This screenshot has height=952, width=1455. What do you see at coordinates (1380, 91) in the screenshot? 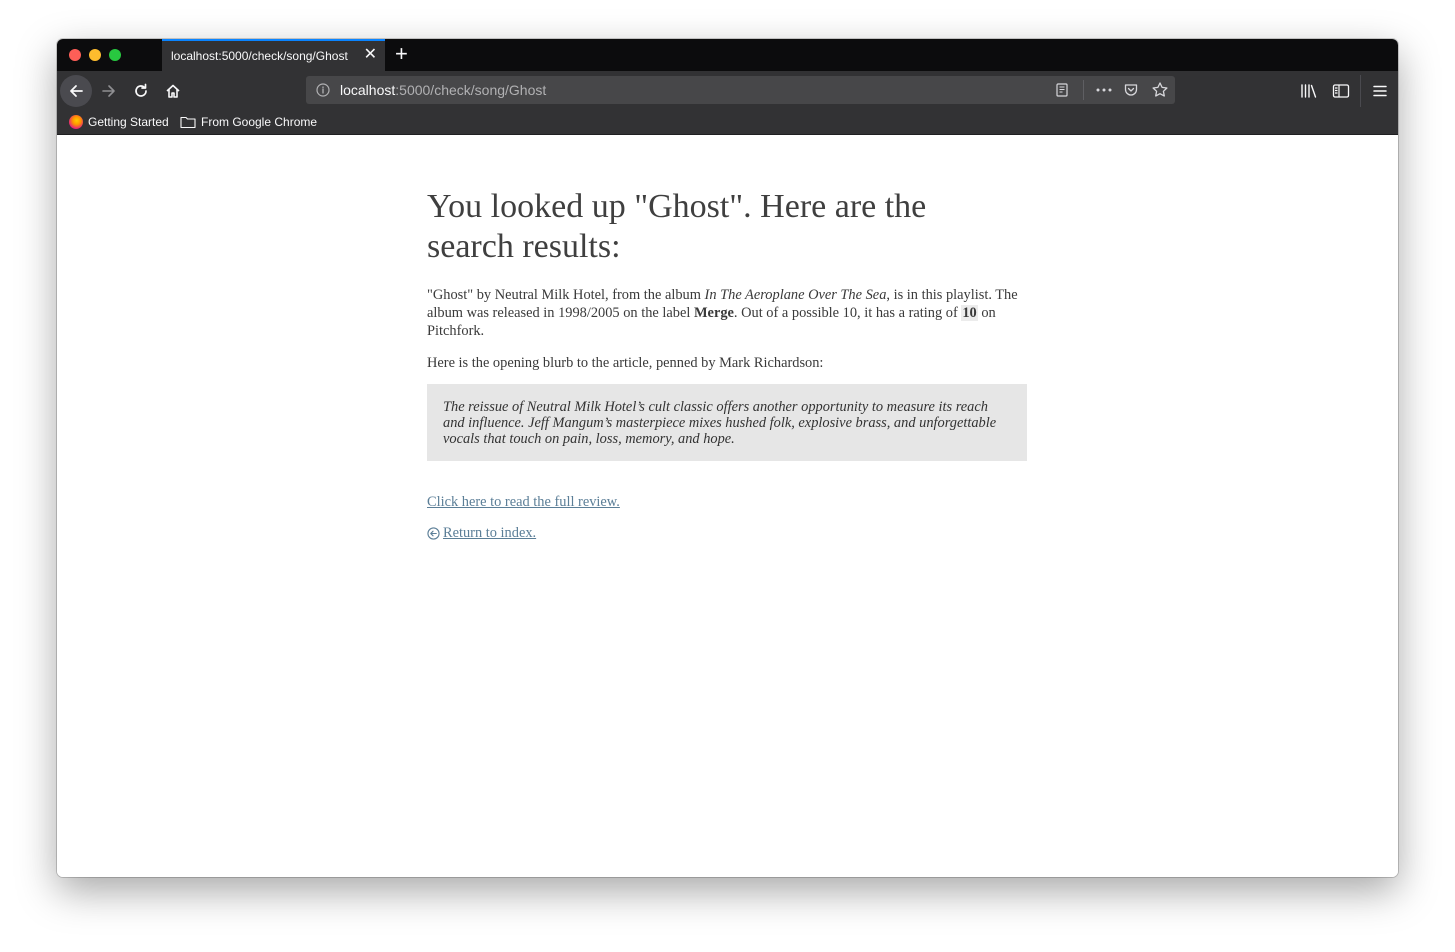
I see `hamburger-menu-icon` at bounding box center [1380, 91].